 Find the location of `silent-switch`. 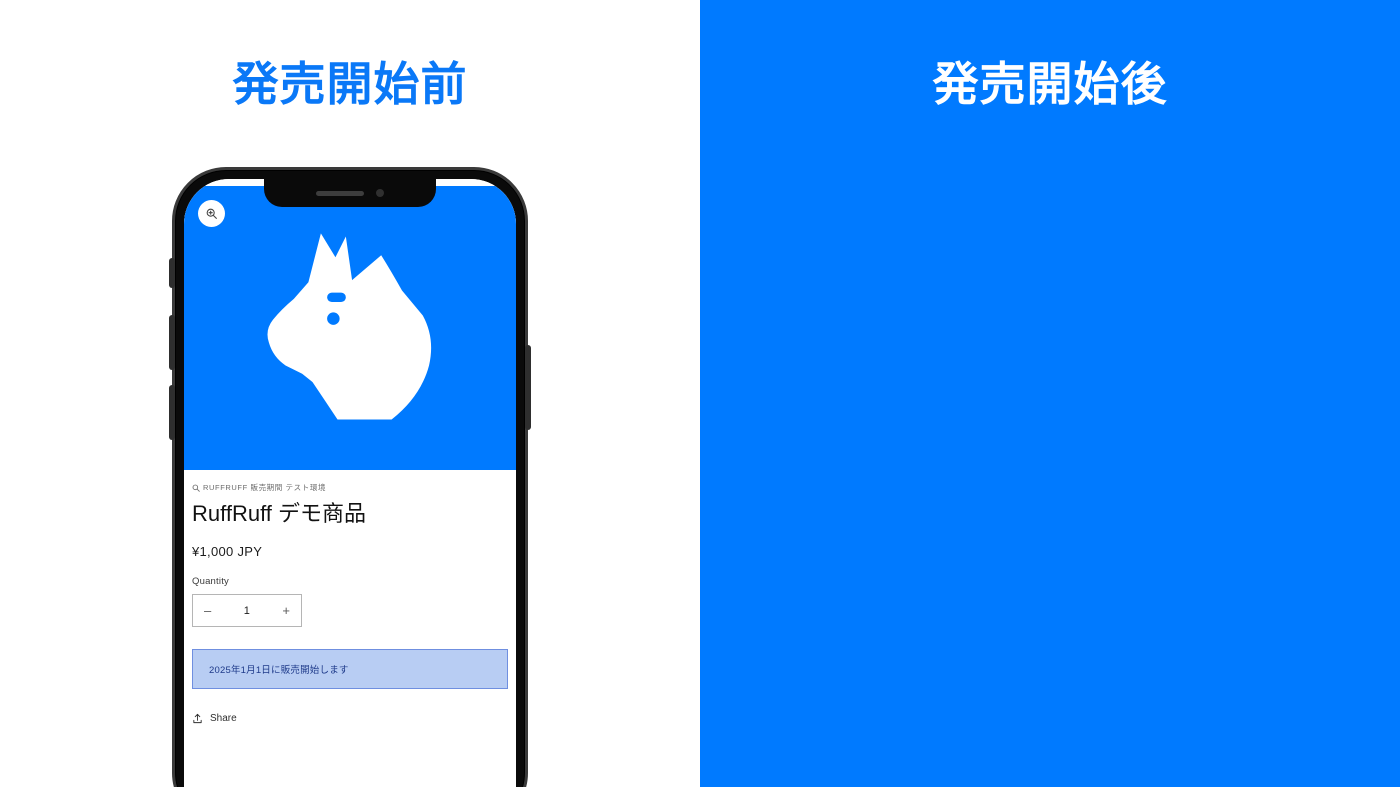

silent-switch is located at coordinates (172, 273).